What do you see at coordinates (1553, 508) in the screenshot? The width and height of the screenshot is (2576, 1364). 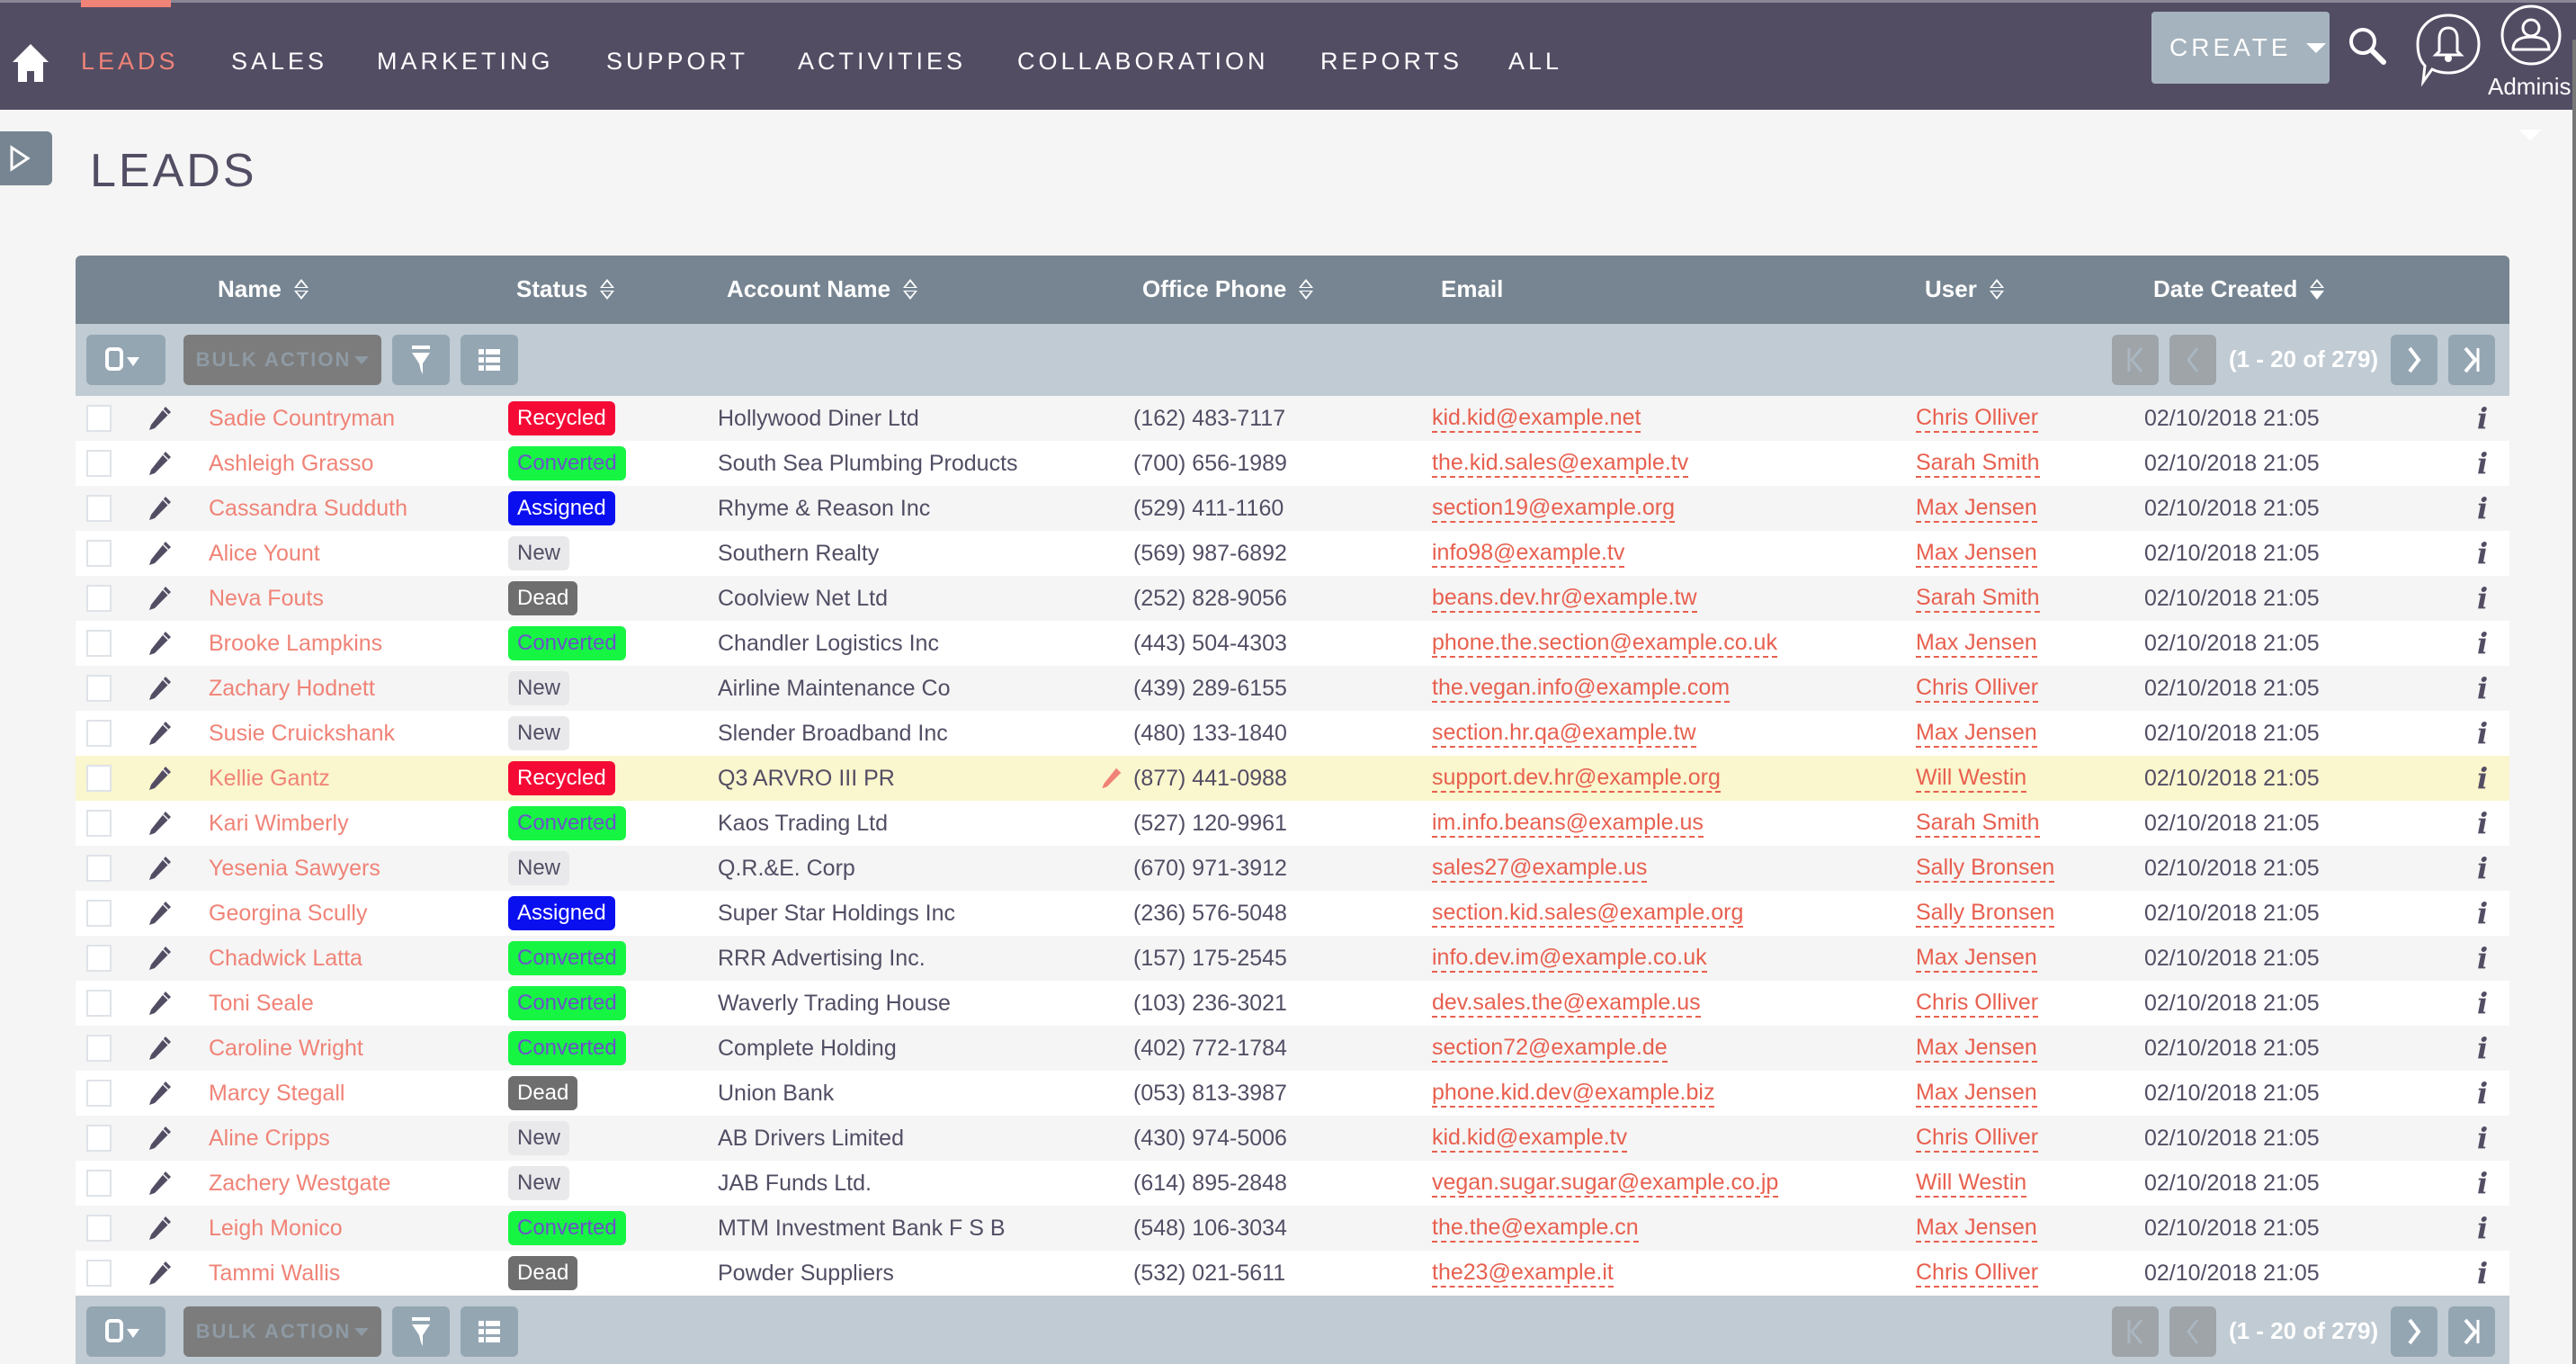 I see `email-link: section19@example.org` at bounding box center [1553, 508].